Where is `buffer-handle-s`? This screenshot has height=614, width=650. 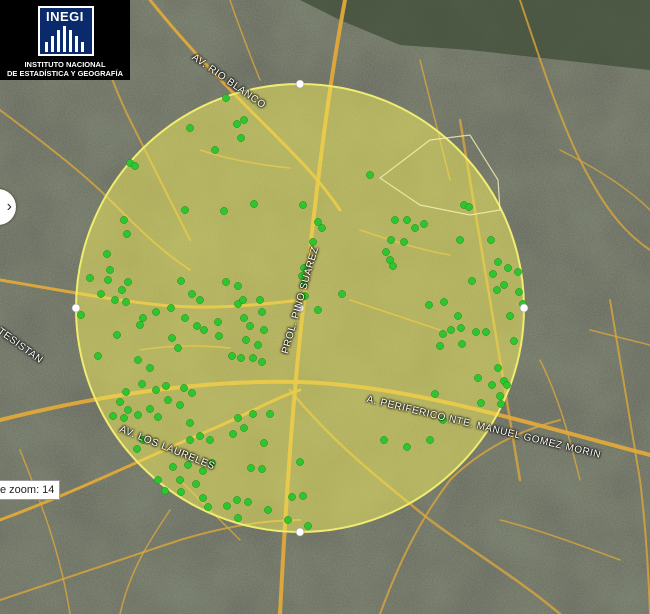 buffer-handle-s is located at coordinates (300, 532).